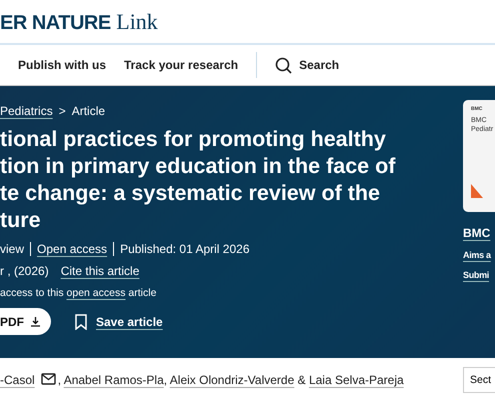 This screenshot has width=495, height=400. What do you see at coordinates (12, 249) in the screenshot?
I see `article-type: view` at bounding box center [12, 249].